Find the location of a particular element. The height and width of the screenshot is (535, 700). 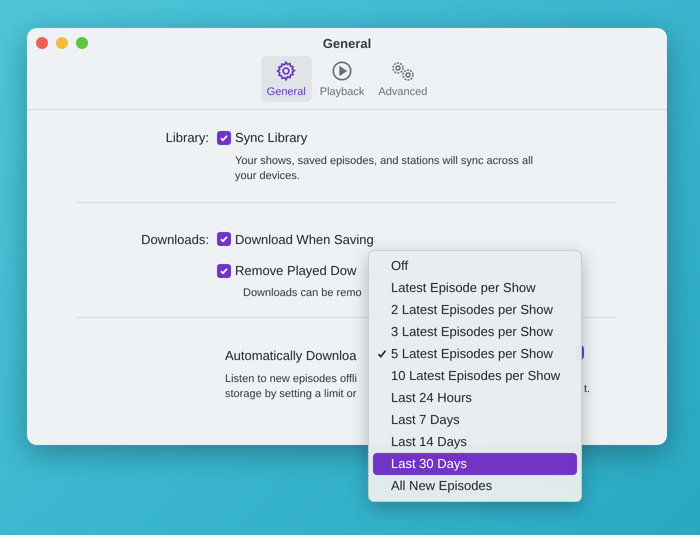

checkbox-label: Sync Library is located at coordinates (271, 138).